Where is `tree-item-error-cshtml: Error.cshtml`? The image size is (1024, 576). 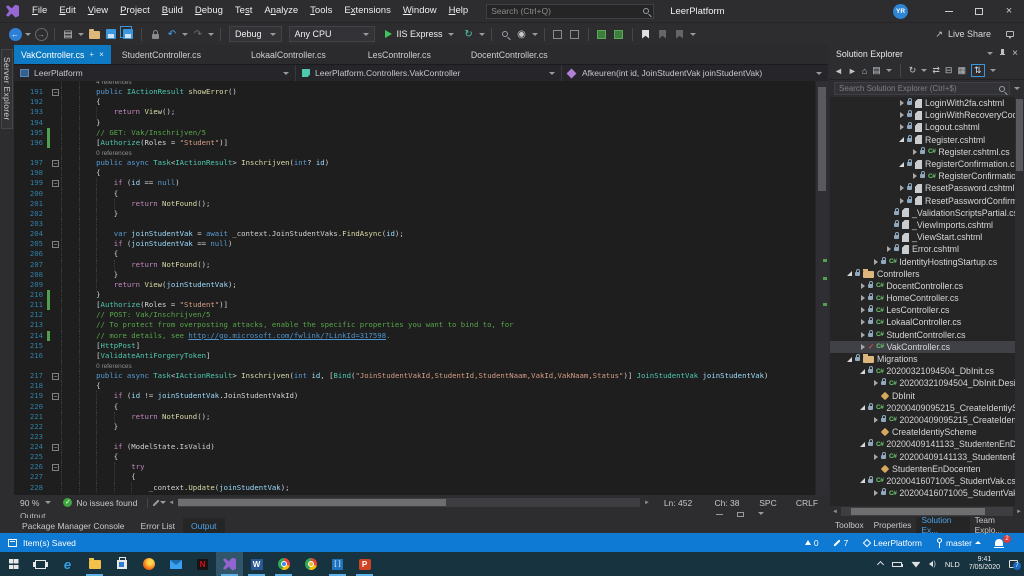
tree-item-error-cshtml: Error.cshtml is located at coordinates (927, 249).